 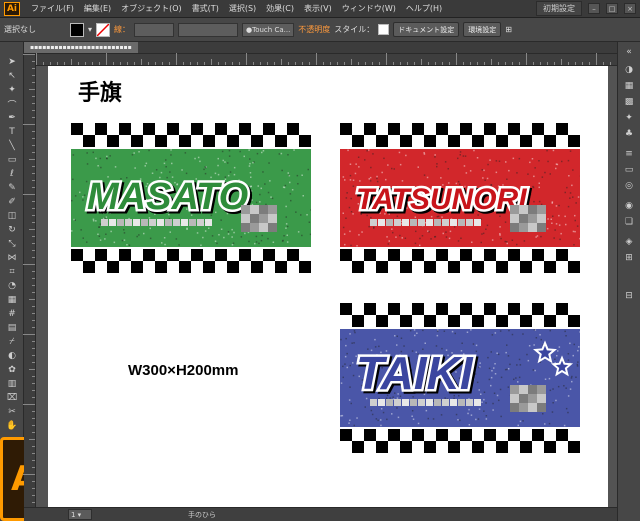 I want to click on menu-help: ヘルプ(H), so click(x=424, y=8).